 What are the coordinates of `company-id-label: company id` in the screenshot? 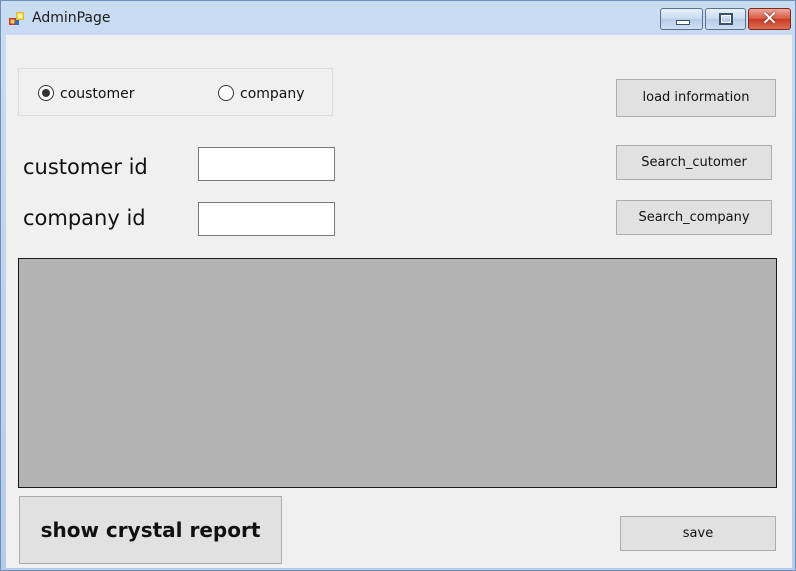 It's located at (84, 218).